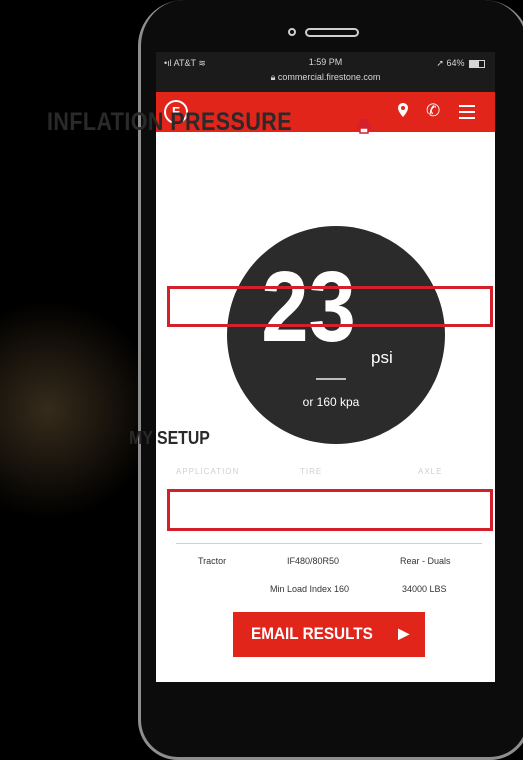 Image resolution: width=523 pixels, height=760 pixels. Describe the element at coordinates (169, 438) in the screenshot. I see `setup-title: MY SETUP` at that location.